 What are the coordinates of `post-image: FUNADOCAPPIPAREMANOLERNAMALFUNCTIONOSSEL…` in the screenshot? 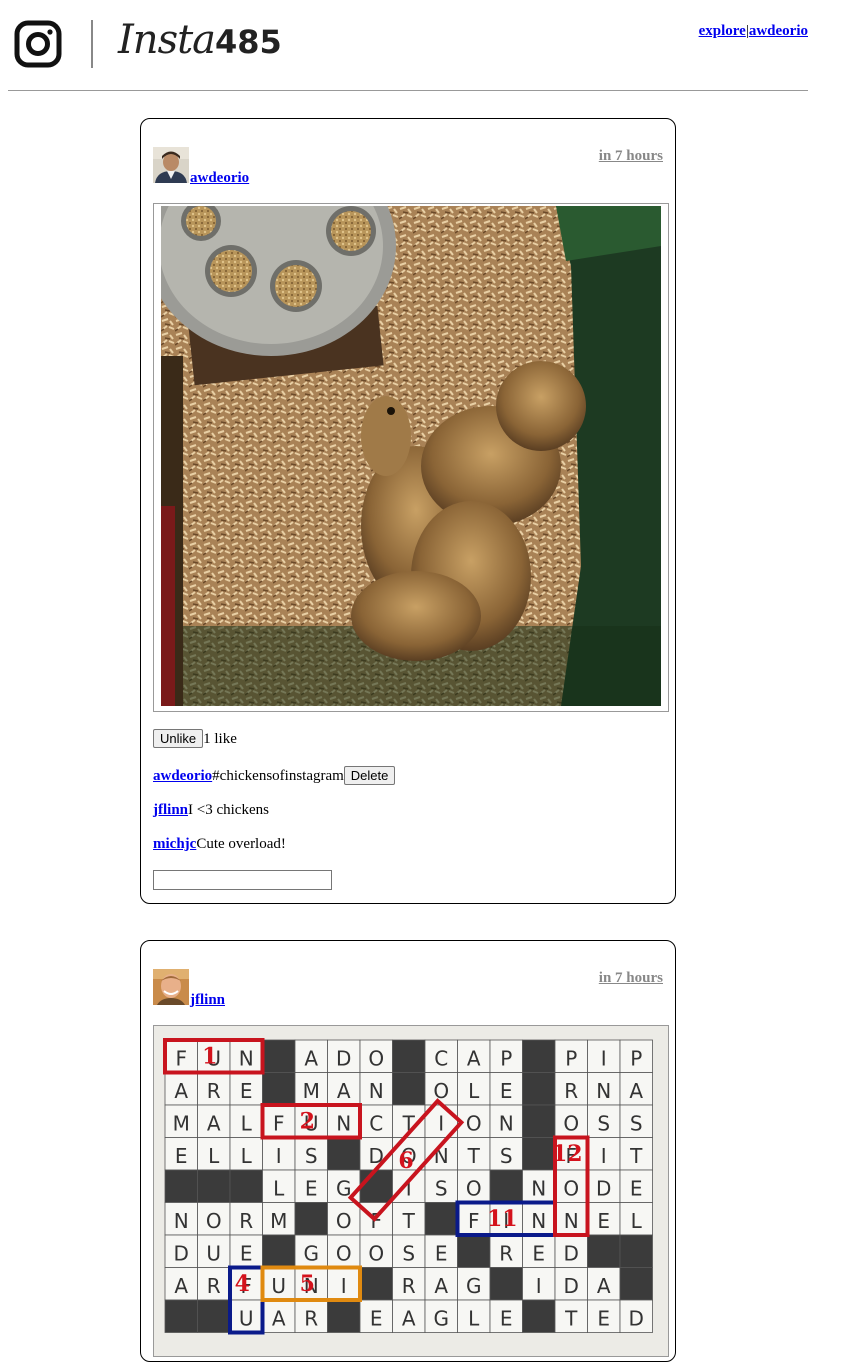 It's located at (411, 1191).